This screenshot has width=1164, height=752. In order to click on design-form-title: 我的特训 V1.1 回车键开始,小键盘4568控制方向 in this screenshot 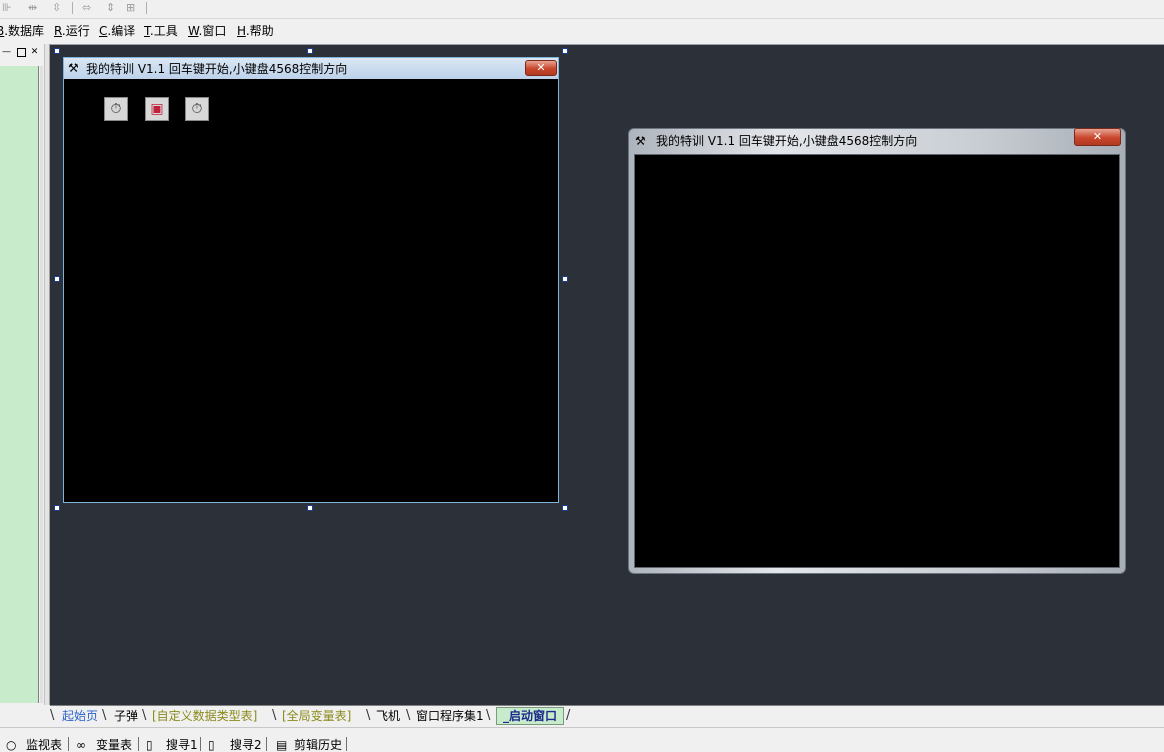, I will do `click(217, 69)`.